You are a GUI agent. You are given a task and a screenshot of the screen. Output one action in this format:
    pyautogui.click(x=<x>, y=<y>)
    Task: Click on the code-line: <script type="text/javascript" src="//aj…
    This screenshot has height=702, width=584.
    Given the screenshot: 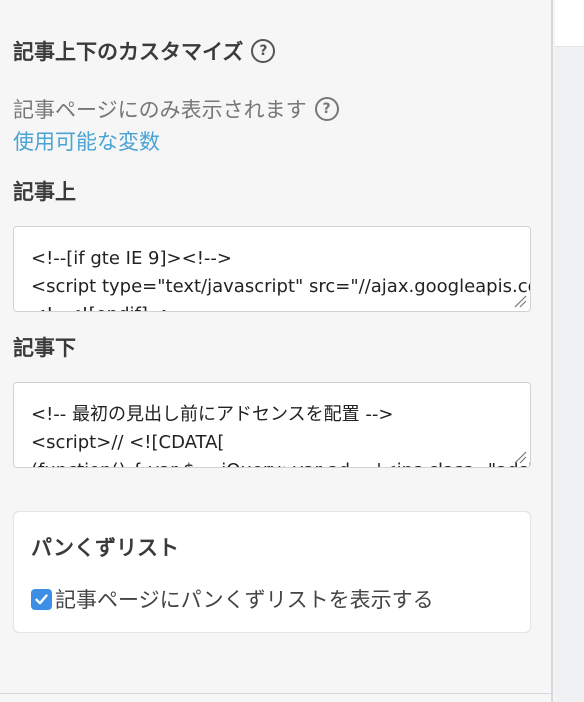 What is the action you would take?
    pyautogui.click(x=281, y=286)
    